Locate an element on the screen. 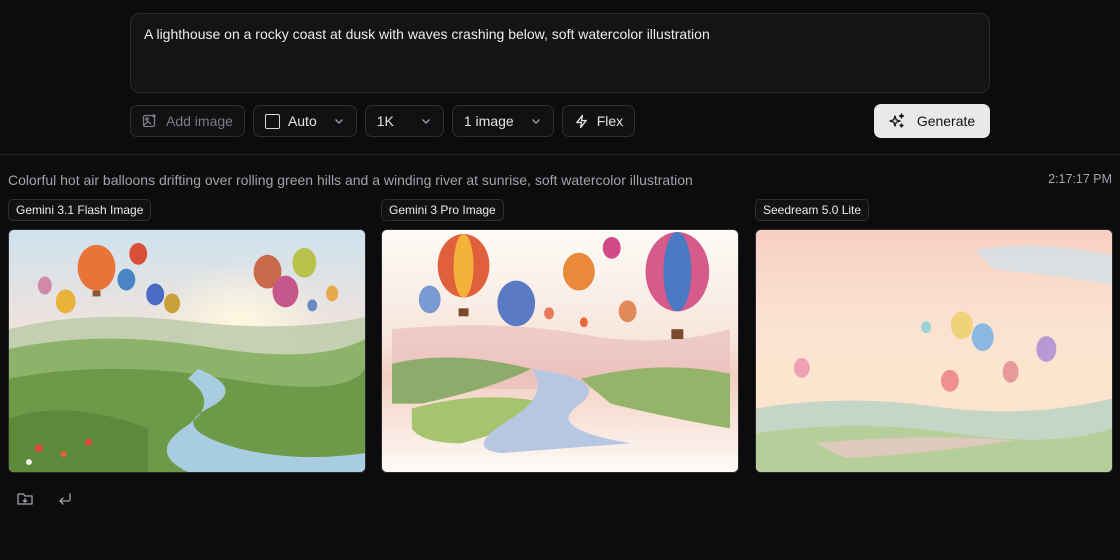 The image size is (1120, 560). add-image-label: Add image is located at coordinates (199, 121).